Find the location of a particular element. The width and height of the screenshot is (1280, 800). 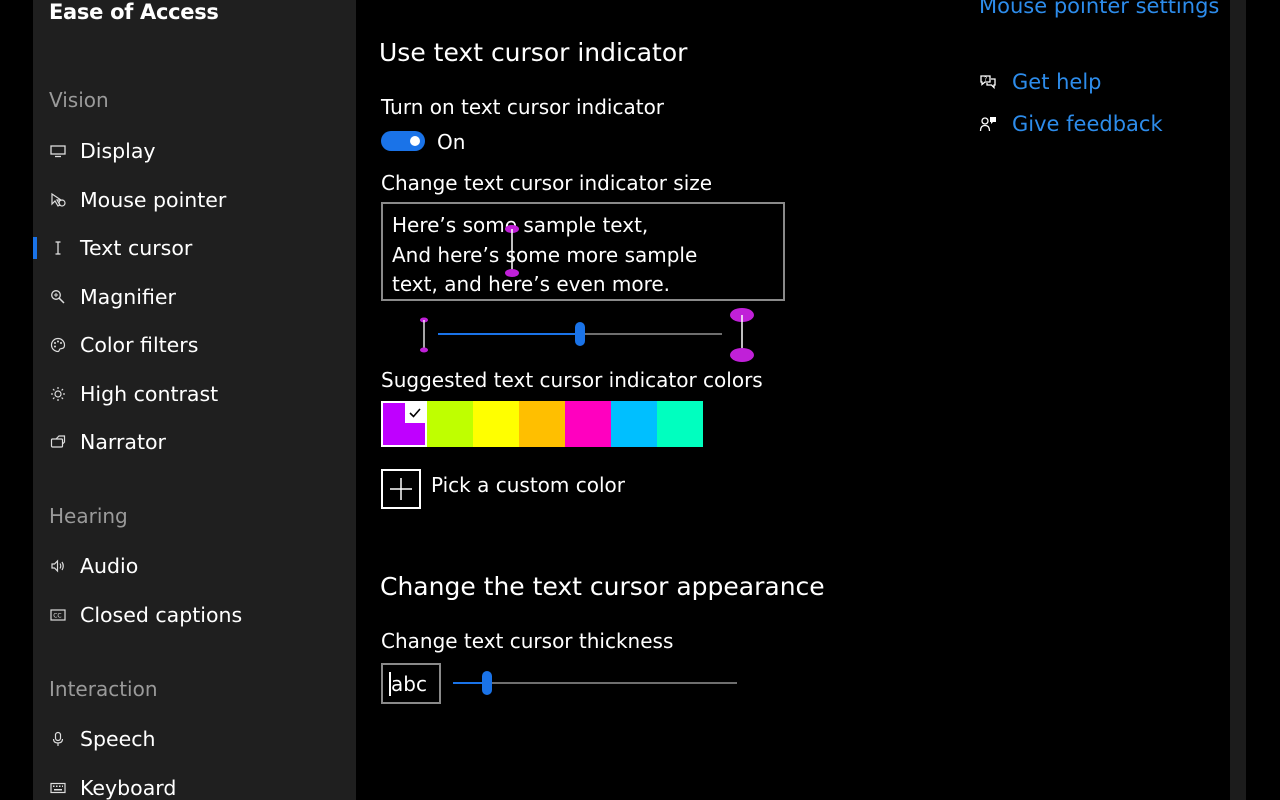

plus-icon is located at coordinates (401, 489).